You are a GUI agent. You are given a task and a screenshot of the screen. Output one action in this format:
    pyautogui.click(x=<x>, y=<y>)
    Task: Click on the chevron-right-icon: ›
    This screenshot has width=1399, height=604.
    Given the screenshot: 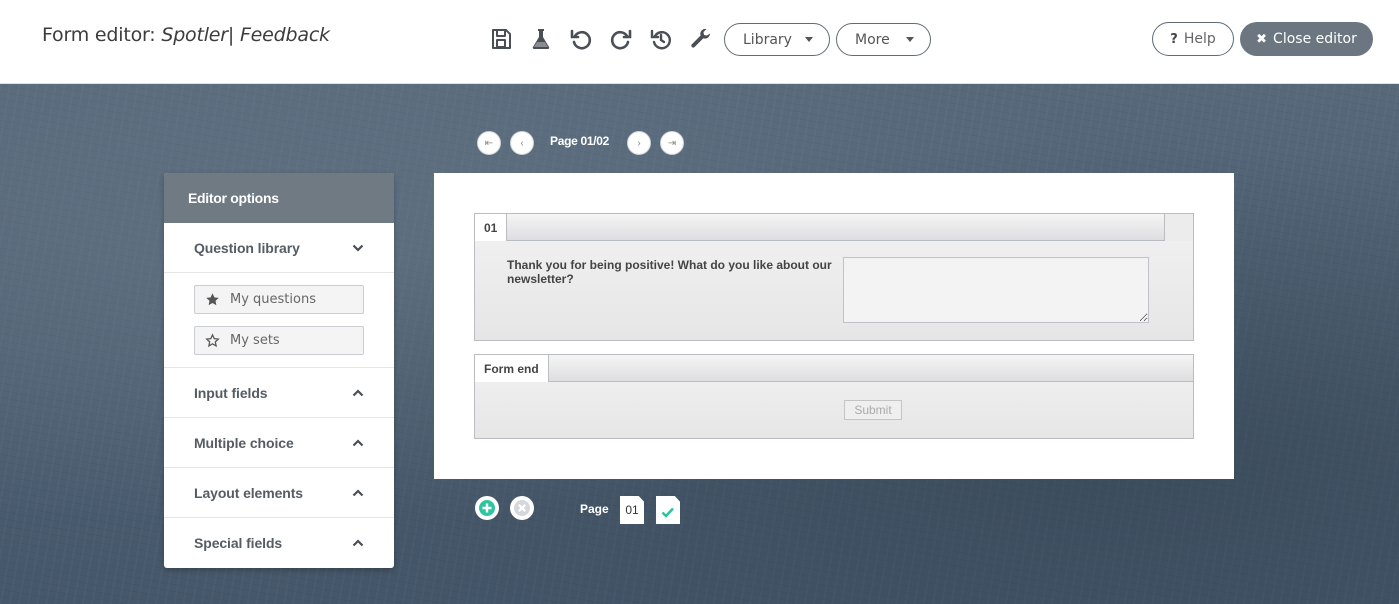 What is the action you would take?
    pyautogui.click(x=639, y=143)
    